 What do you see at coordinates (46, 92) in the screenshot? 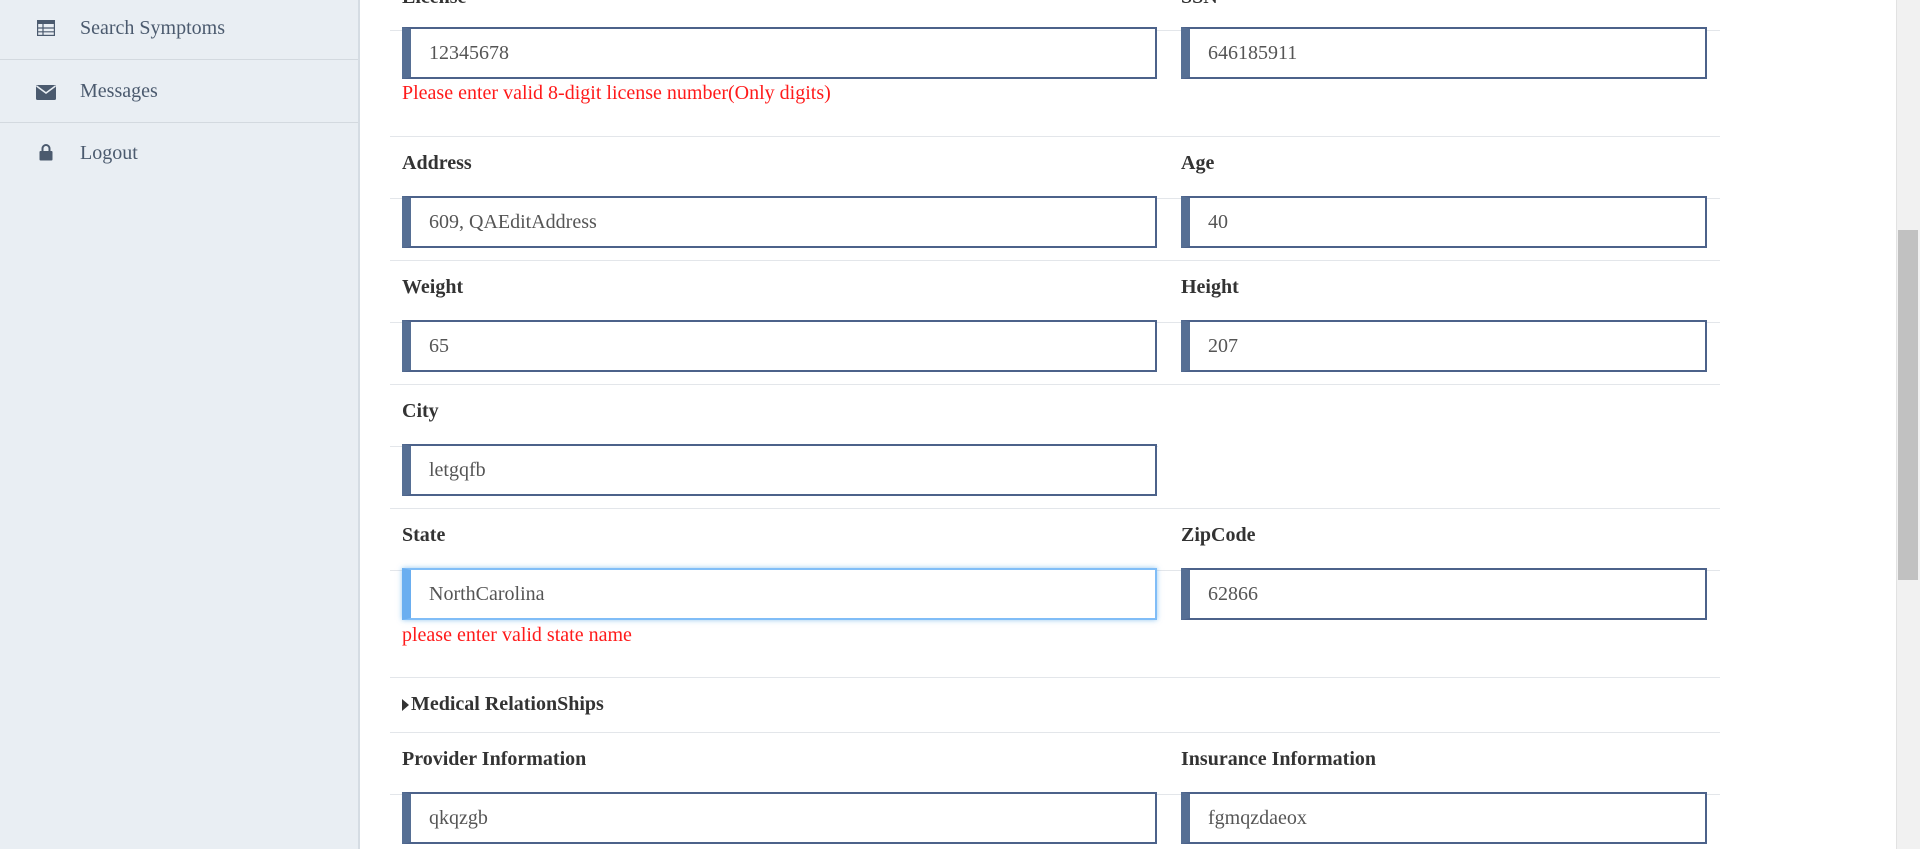
I see `envelope-icon` at bounding box center [46, 92].